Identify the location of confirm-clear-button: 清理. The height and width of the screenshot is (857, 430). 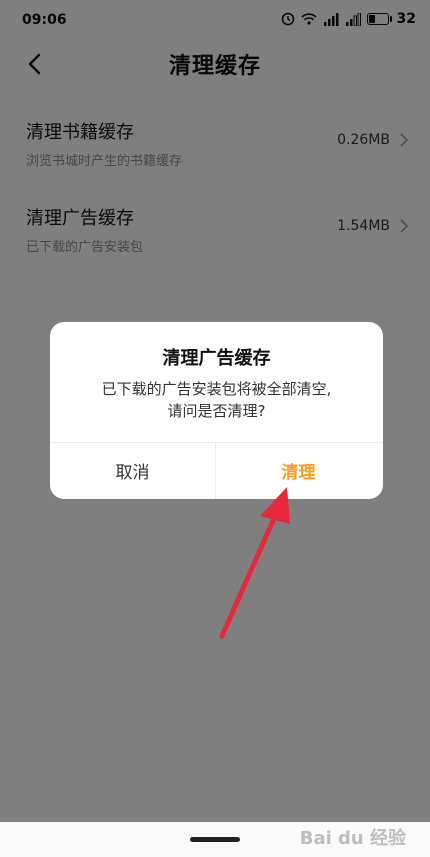
(298, 470).